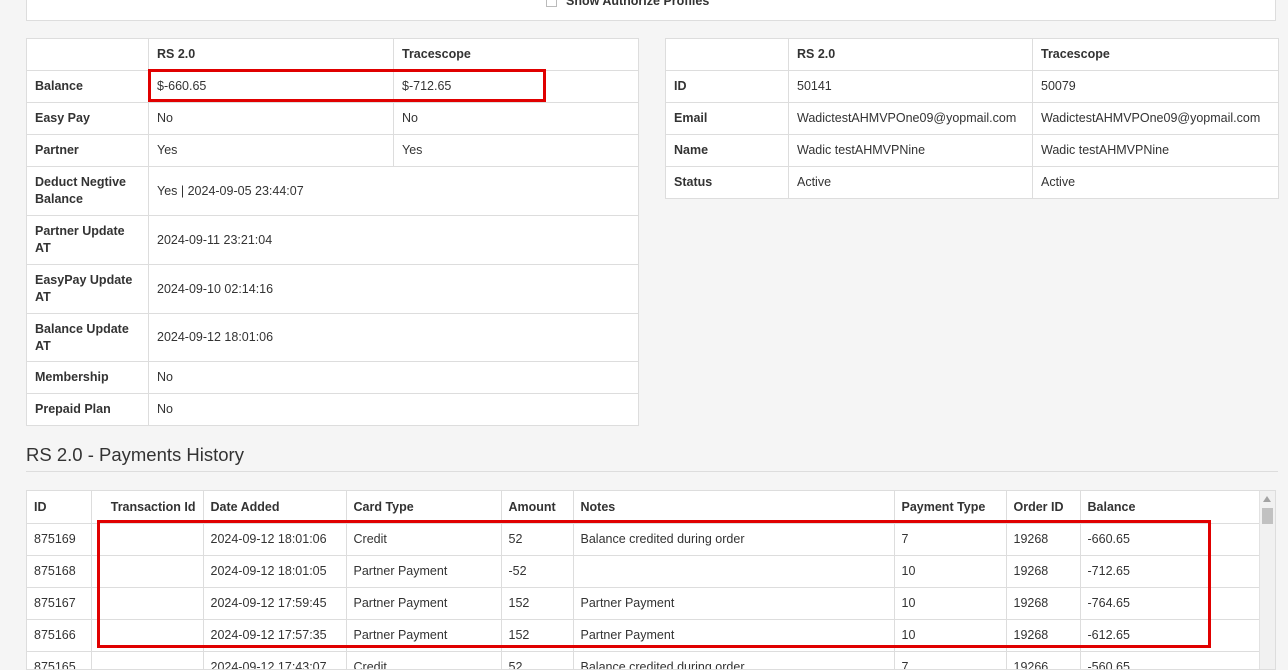  Describe the element at coordinates (87, 86) in the screenshot. I see `row-label-balance: Balance` at that location.